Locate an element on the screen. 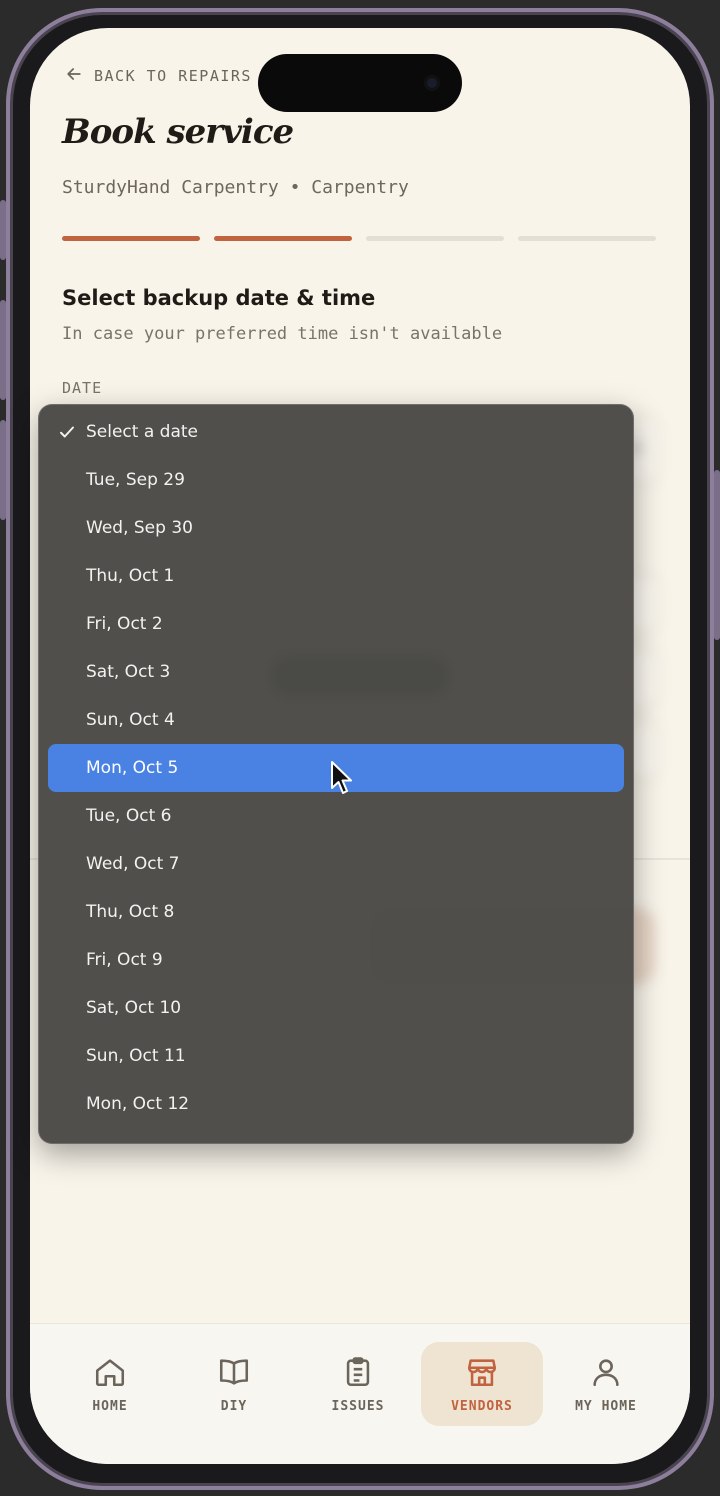 Image resolution: width=720 pixels, height=1496 pixels. vendor-subtitle: SturdyHand Carpentry • Carpentry is located at coordinates (235, 187).